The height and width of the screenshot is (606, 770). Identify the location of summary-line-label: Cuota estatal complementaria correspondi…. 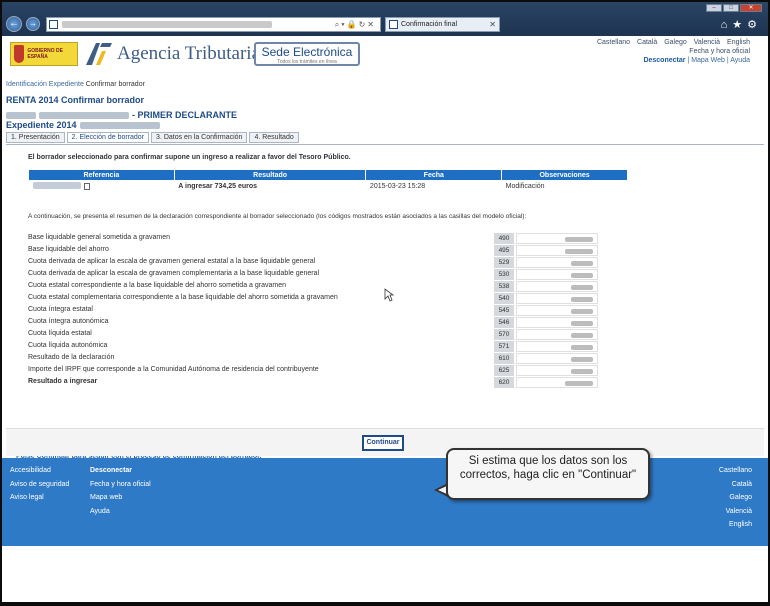
(183, 297).